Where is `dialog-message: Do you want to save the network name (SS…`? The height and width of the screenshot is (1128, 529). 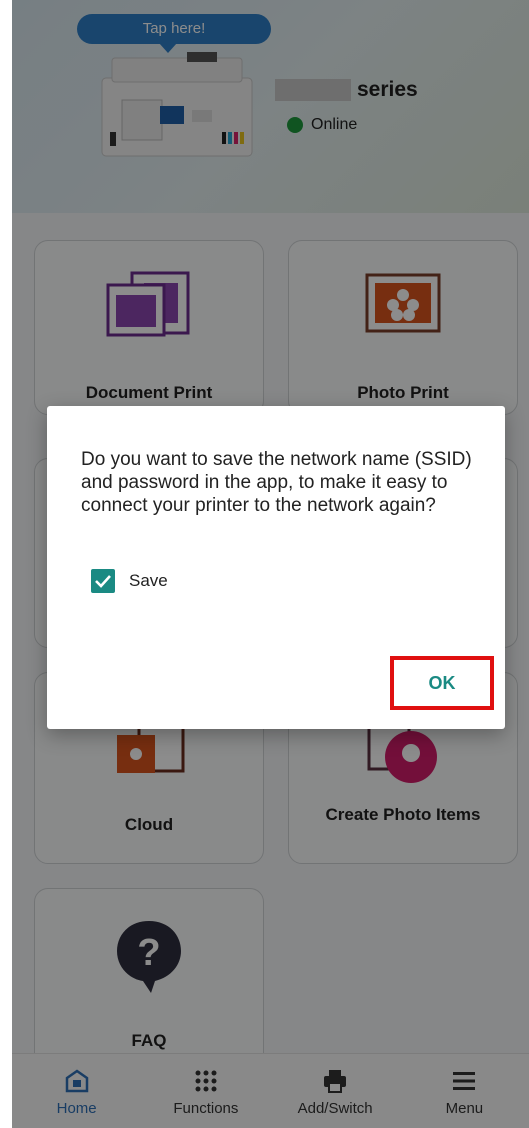
dialog-message: Do you want to save the network name (SS… is located at coordinates (276, 482).